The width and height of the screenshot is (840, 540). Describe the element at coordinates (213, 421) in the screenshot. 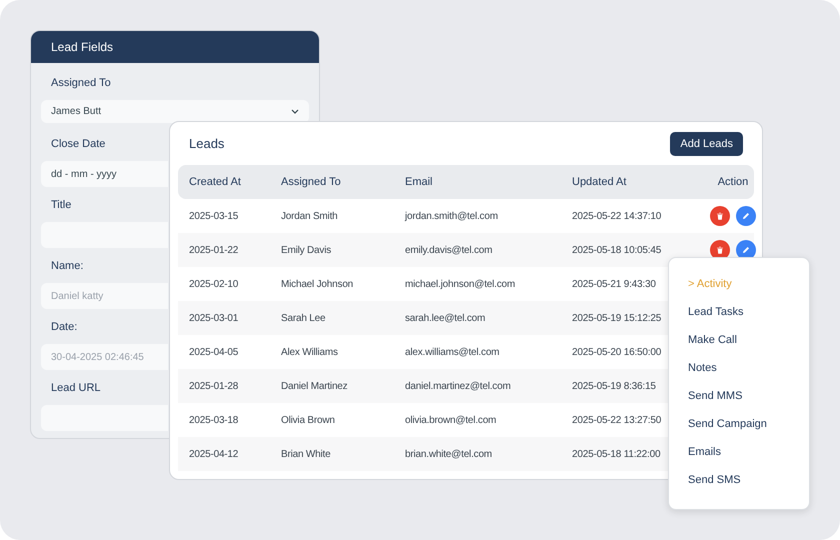

I see `table-cell-text: 2025-03-18` at that location.